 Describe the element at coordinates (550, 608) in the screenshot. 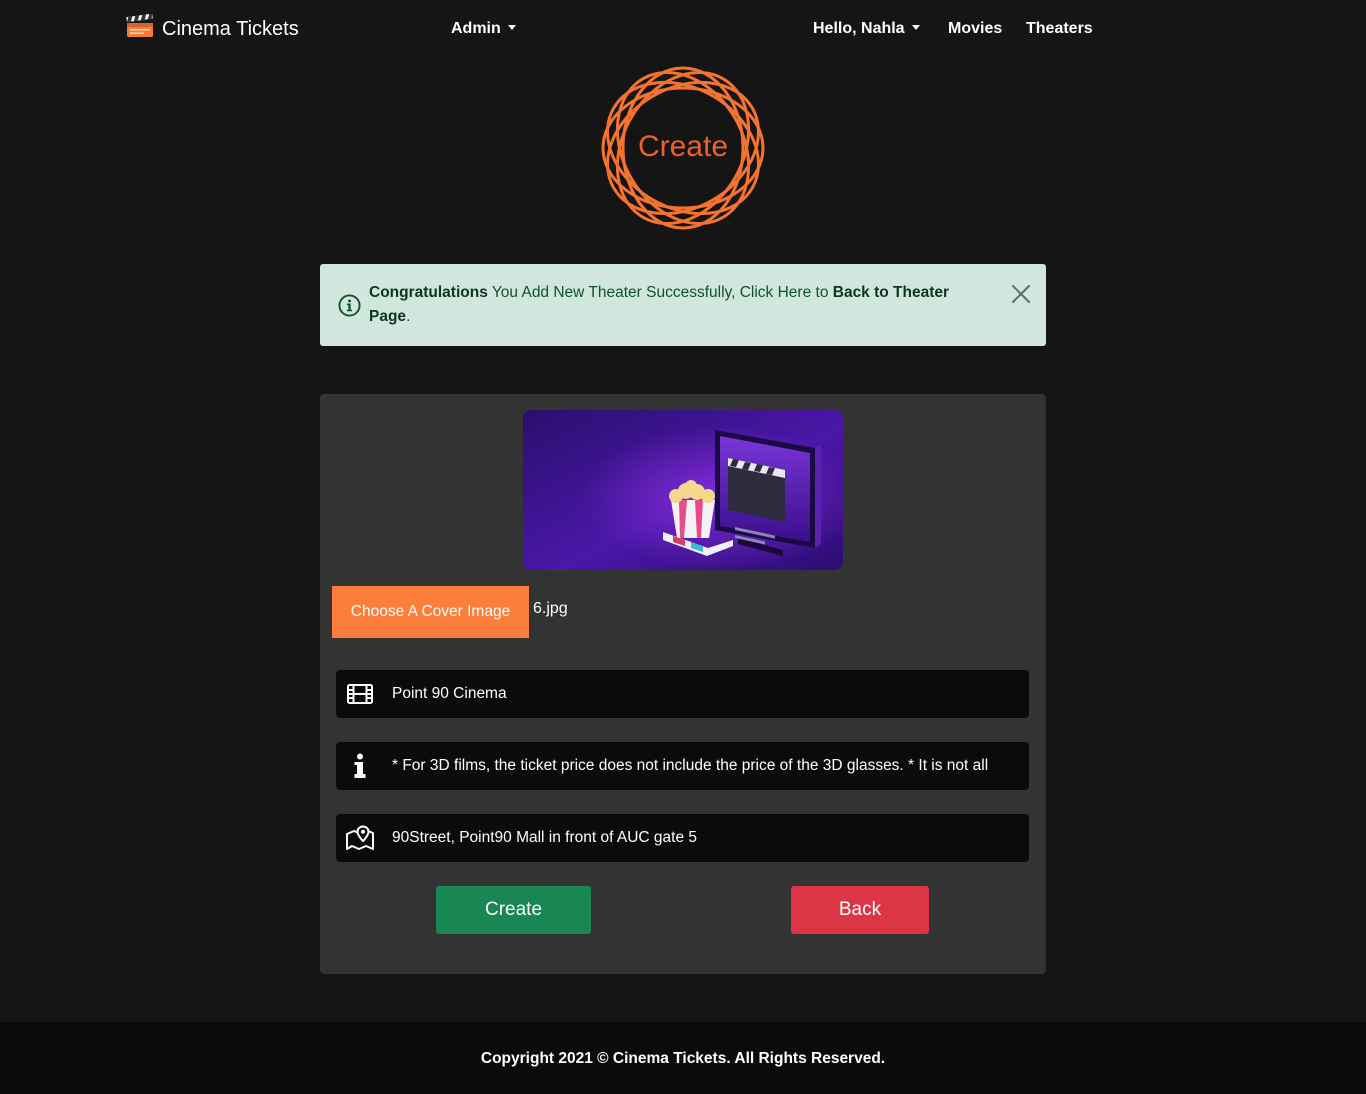

I see `cover-file-name: 6.jpg` at that location.